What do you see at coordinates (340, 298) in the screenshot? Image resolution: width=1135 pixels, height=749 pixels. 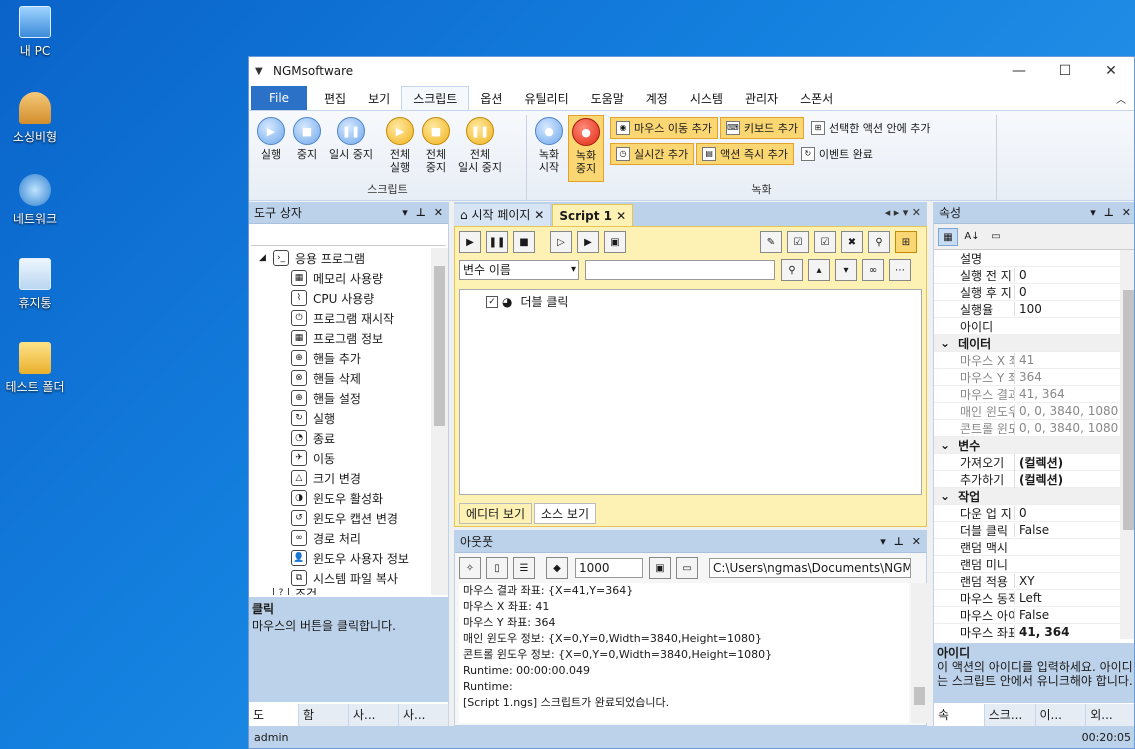 I see `tree-item: ⌇ CPU 사용량` at bounding box center [340, 298].